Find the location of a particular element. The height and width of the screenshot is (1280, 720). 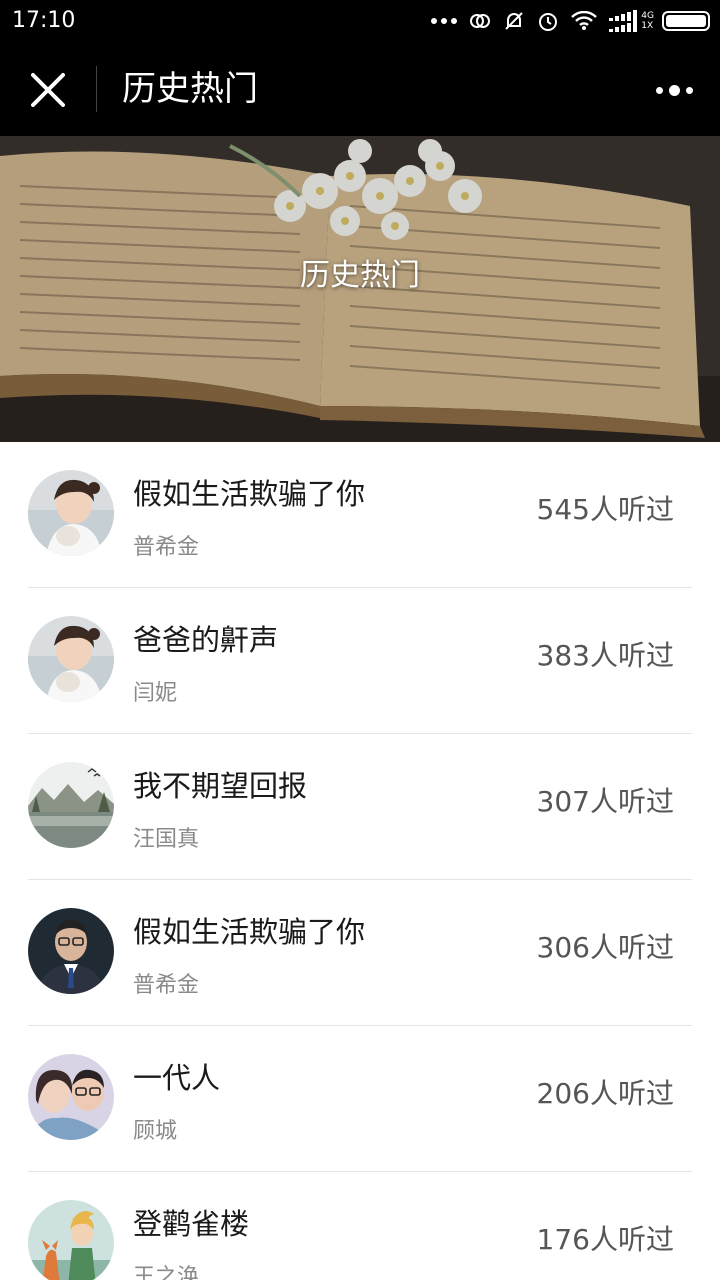

list-item: 假如生活欺骗了你 普希金 306人听过 is located at coordinates (360, 953).